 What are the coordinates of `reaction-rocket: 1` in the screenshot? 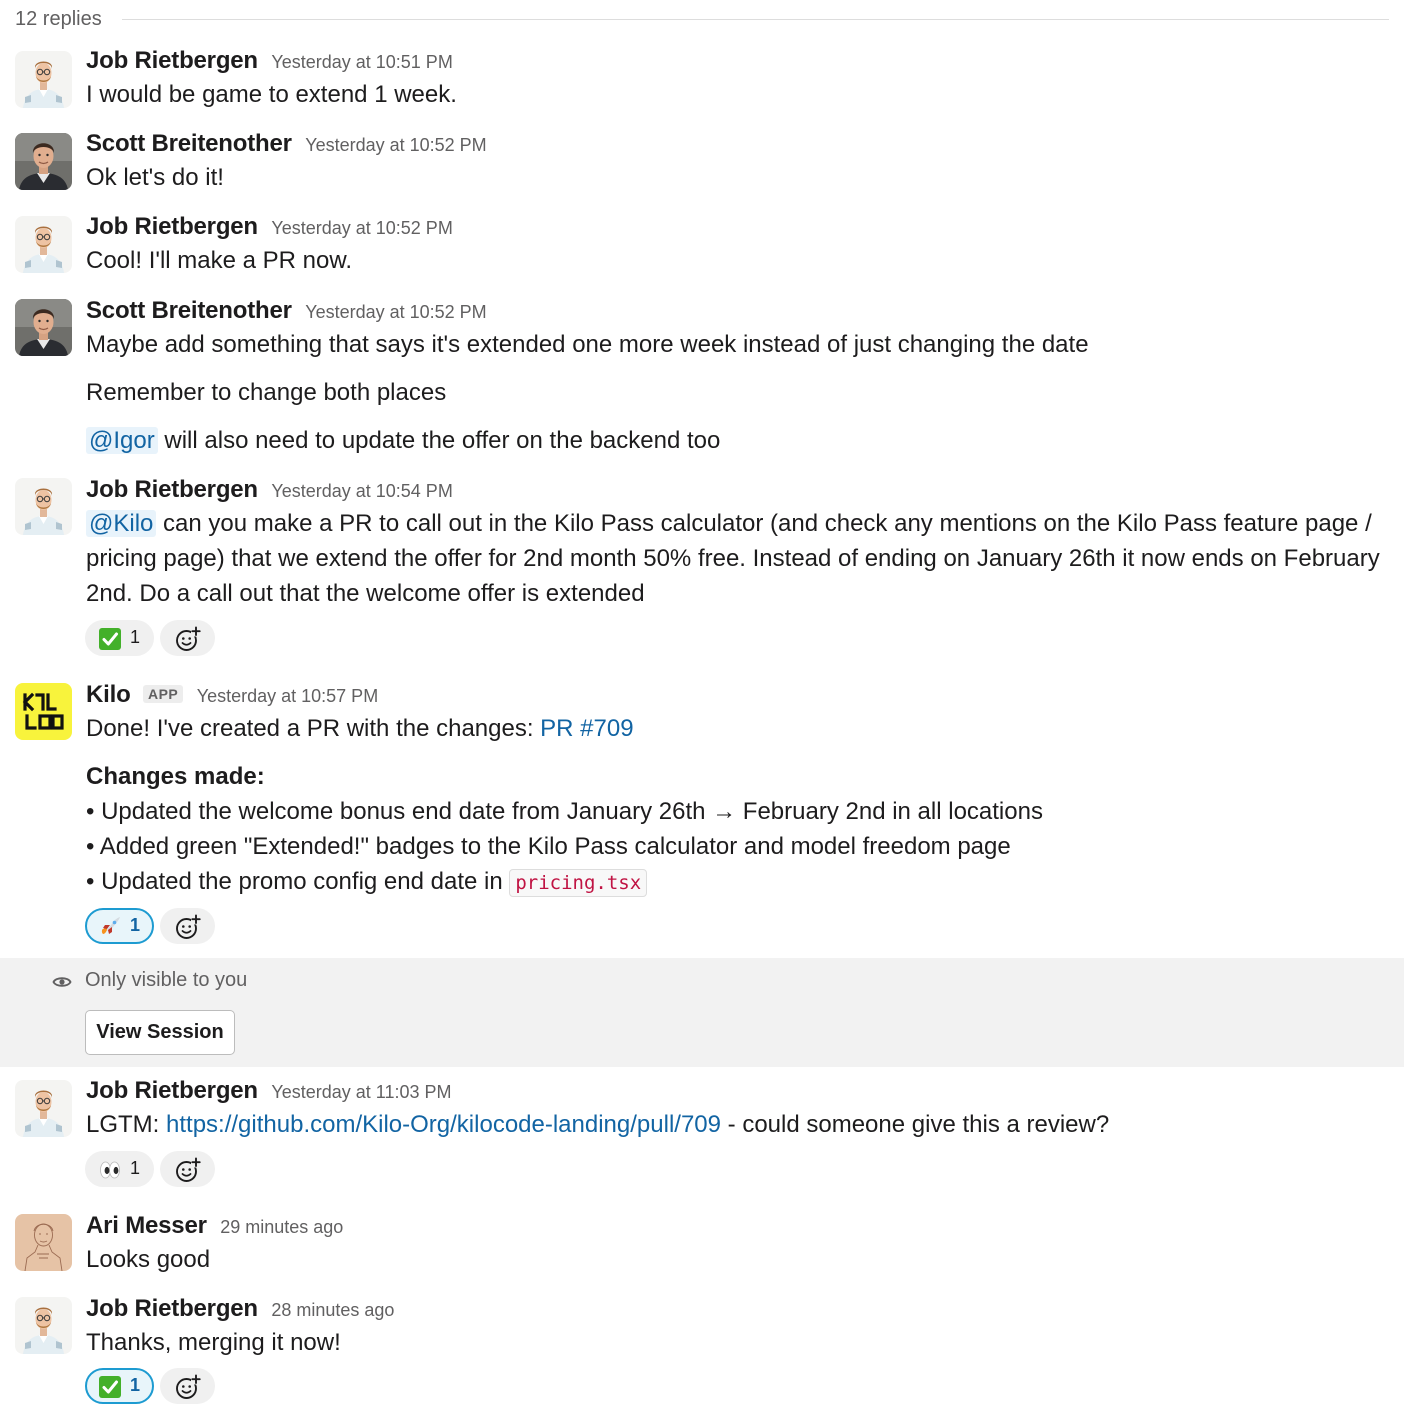 It's located at (119, 926).